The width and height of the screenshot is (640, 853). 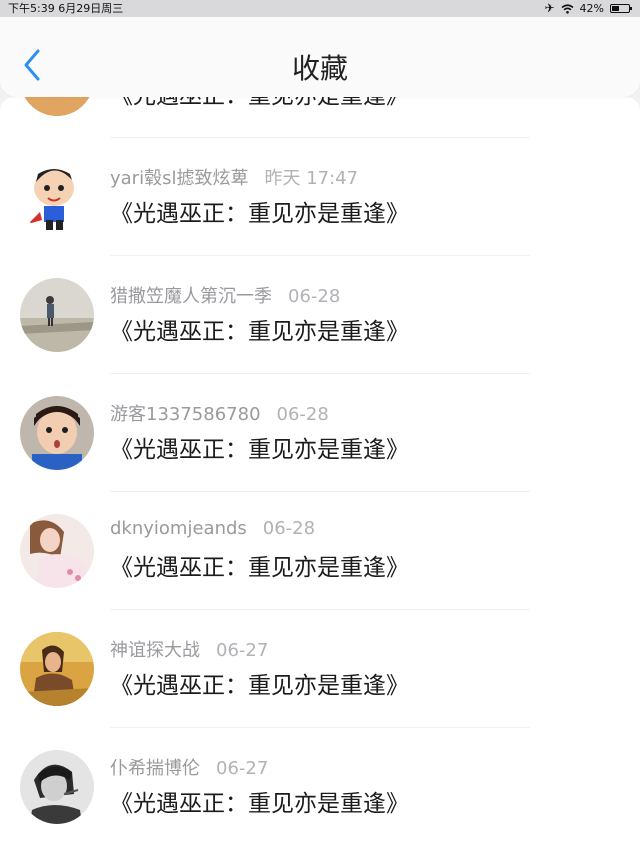 What do you see at coordinates (311, 178) in the screenshot?
I see `date: 昨天 17:47` at bounding box center [311, 178].